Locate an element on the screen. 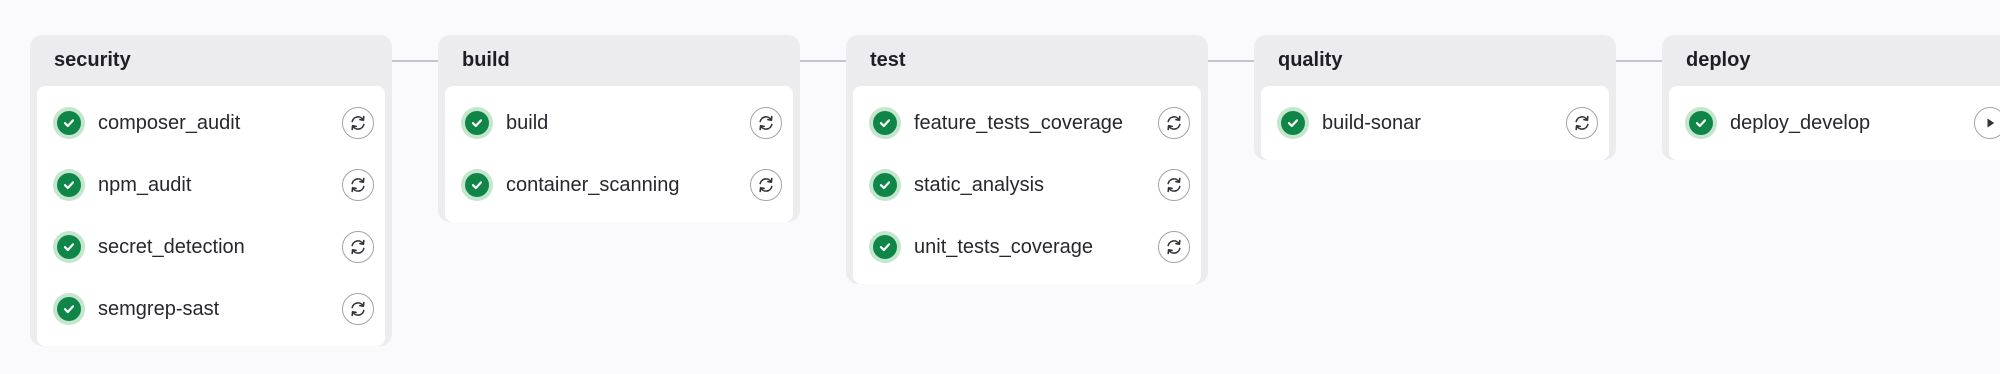 This screenshot has height=374, width=2000. job-list: build-sonar is located at coordinates (1435, 123).